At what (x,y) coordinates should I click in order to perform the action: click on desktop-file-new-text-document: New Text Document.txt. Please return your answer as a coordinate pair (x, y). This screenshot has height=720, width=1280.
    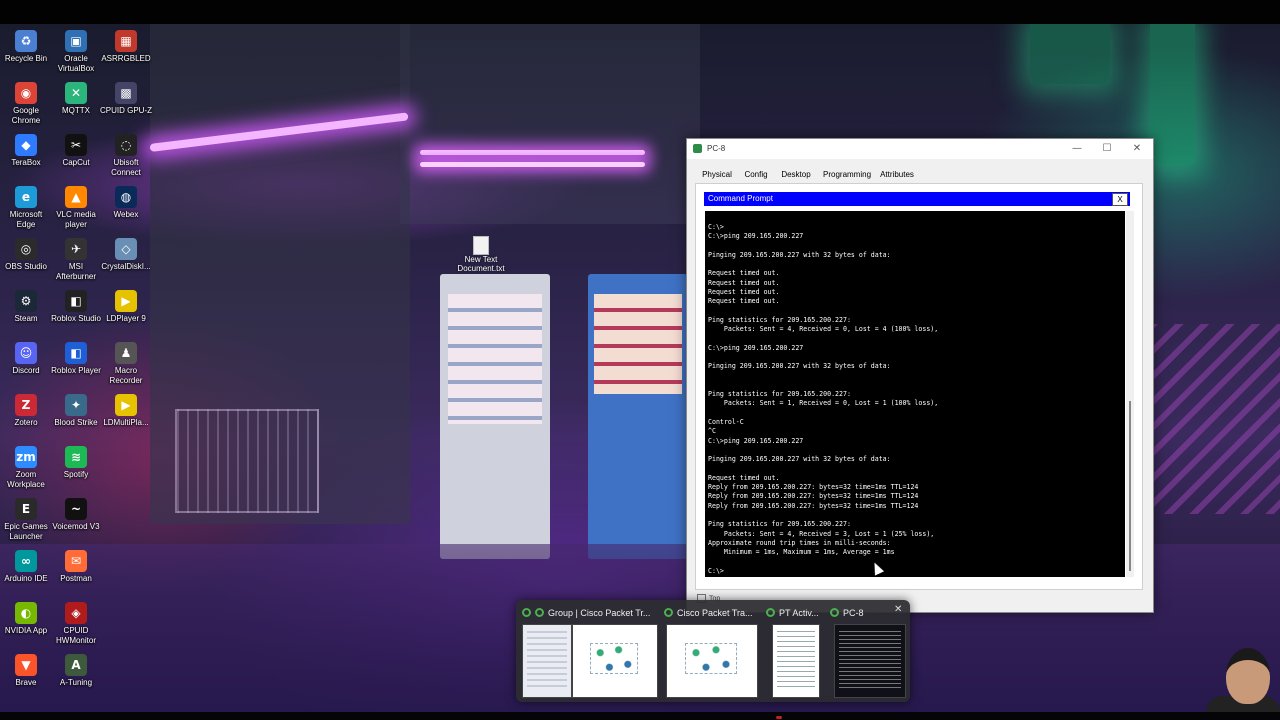
    Looking at the image, I should click on (481, 254).